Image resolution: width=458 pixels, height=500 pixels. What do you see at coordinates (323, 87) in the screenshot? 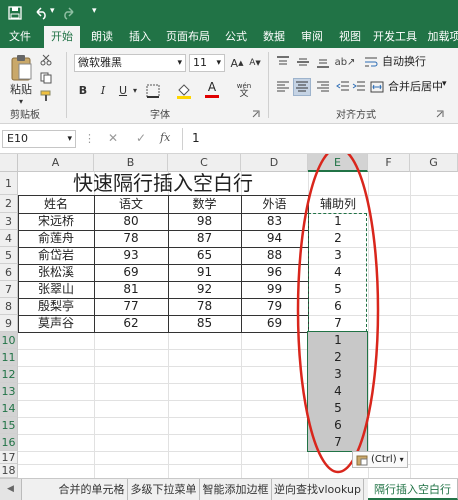
I see `align-right-icon` at bounding box center [323, 87].